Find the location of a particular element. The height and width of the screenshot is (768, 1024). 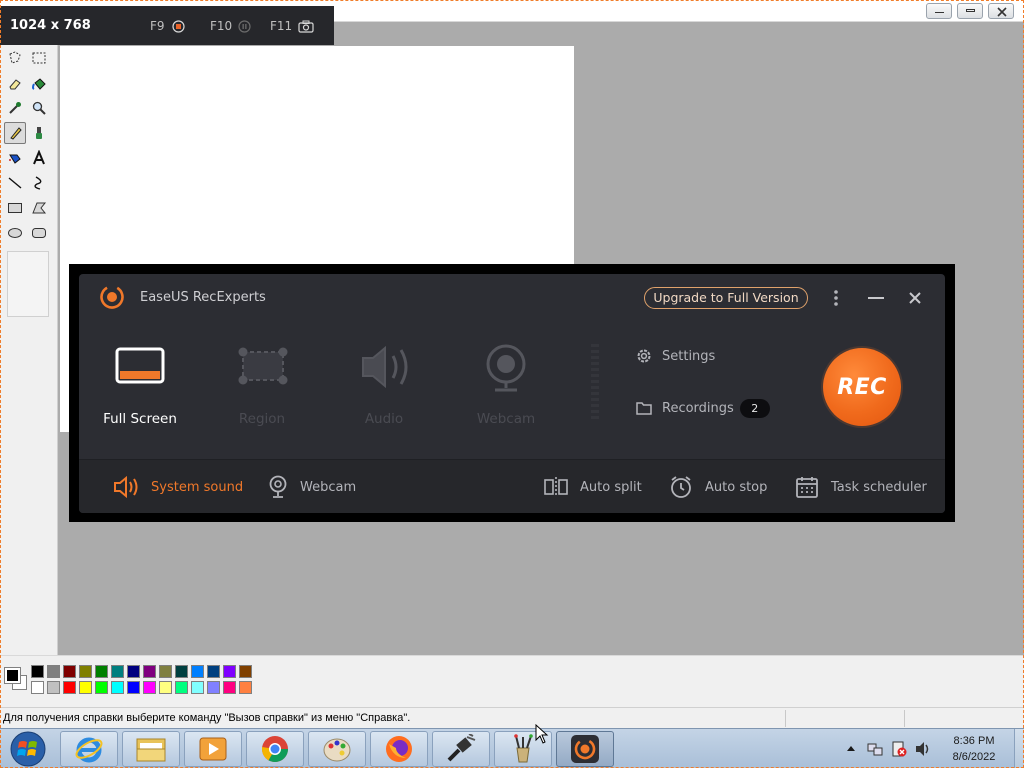

mode-full-screen: Full Screen is located at coordinates (140, 383).